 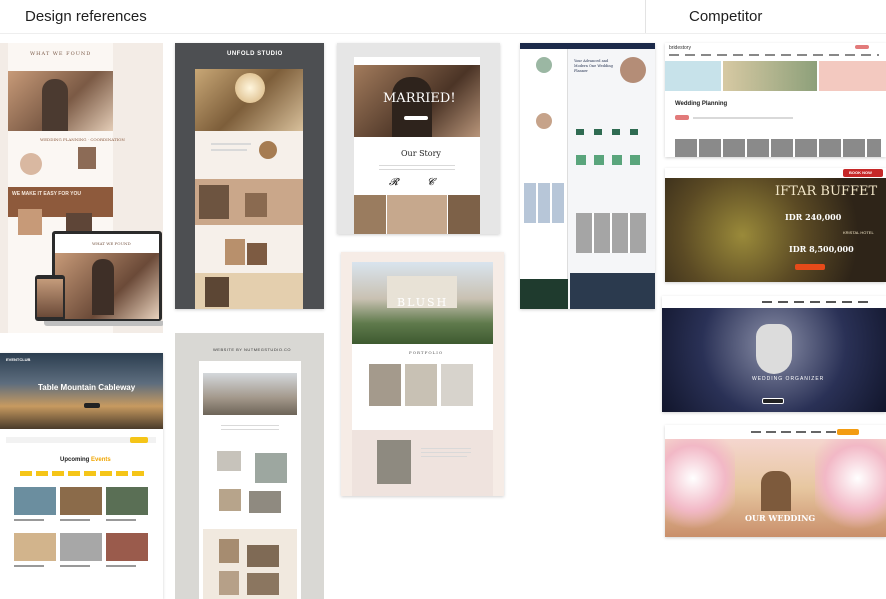 I want to click on iftar-cta, so click(x=810, y=267).